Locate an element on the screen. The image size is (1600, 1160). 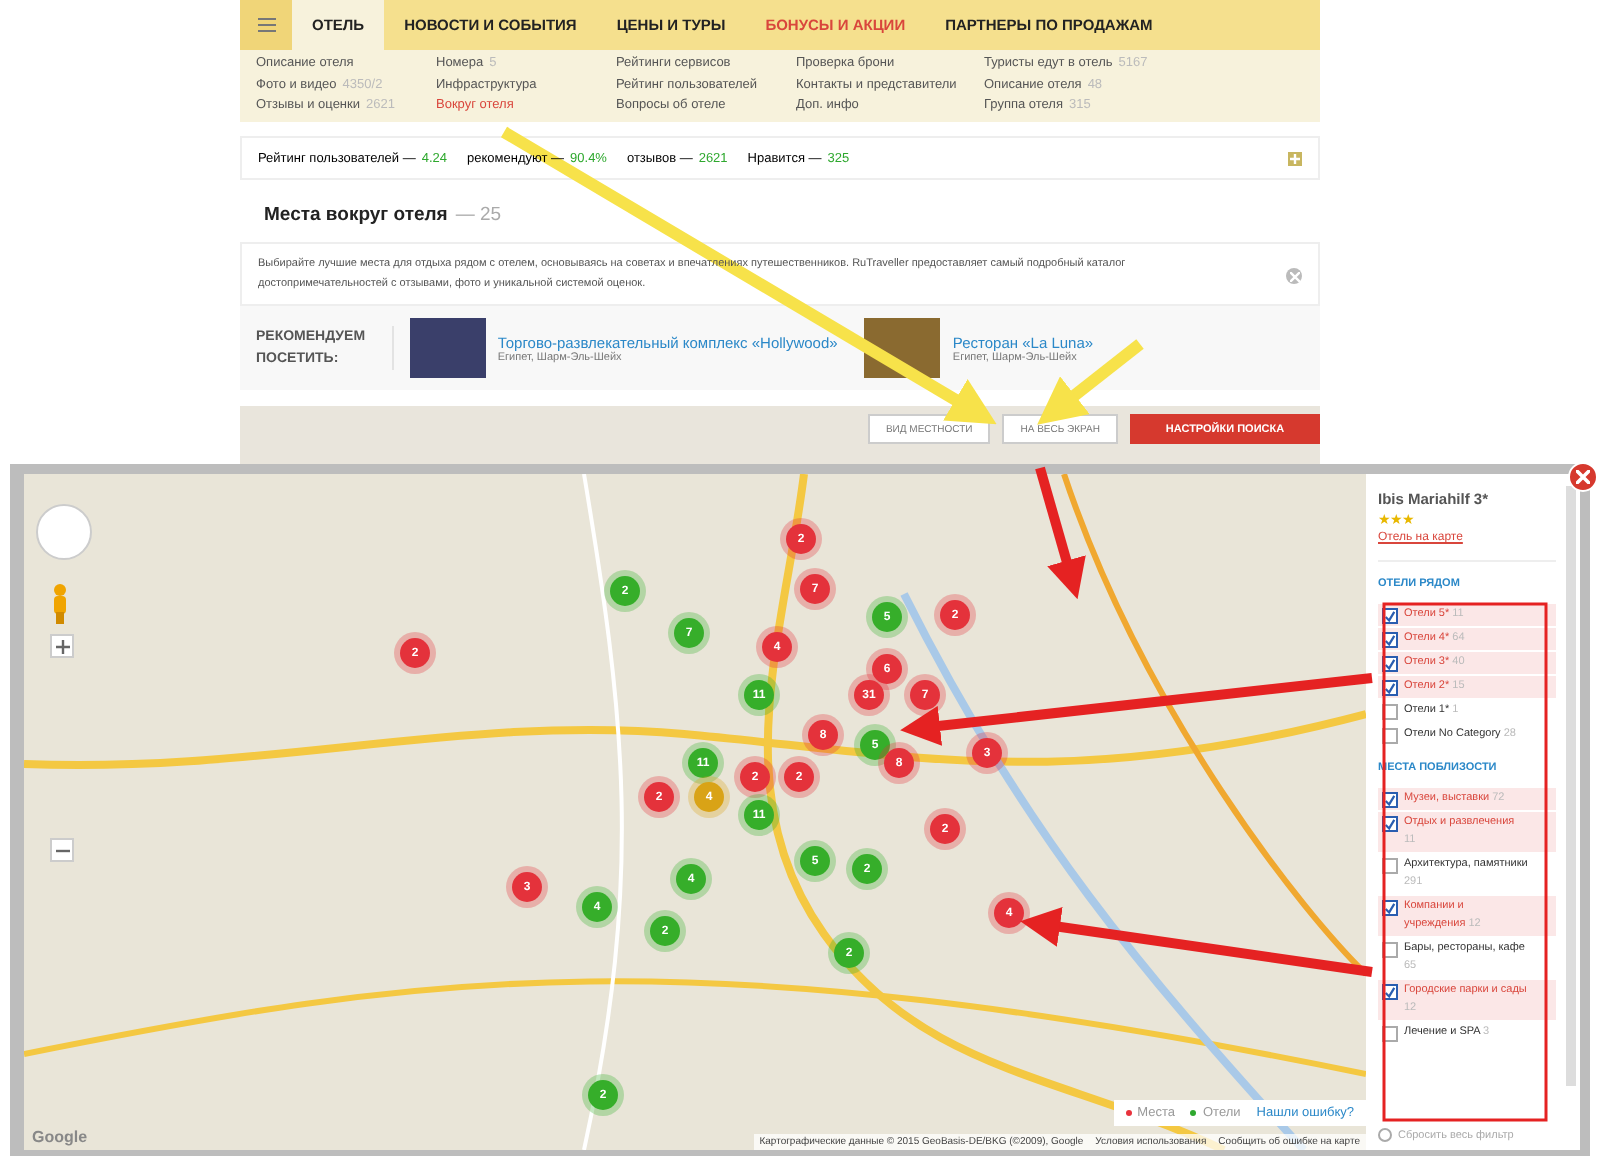
section-count: — 25 is located at coordinates (478, 215).